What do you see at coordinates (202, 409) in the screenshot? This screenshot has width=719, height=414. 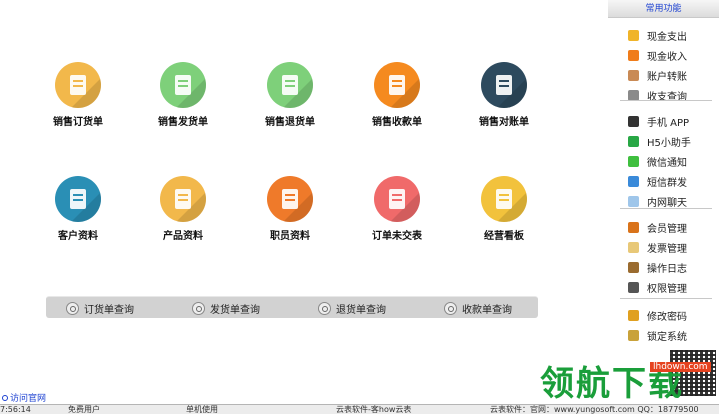 I see `status-mode: 单机使用` at bounding box center [202, 409].